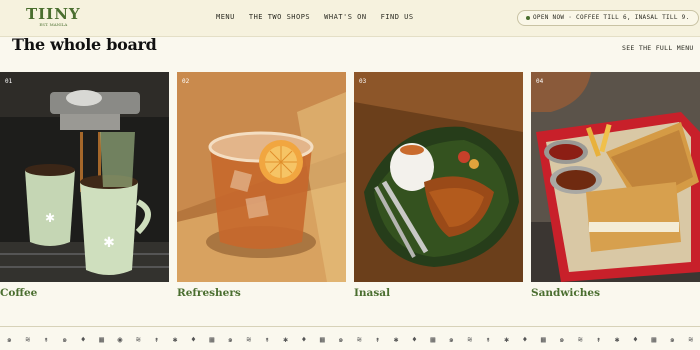  I want to click on main-nav: MENU THE TWO SHOPS WHAT'S ON FIND US, so click(315, 17).